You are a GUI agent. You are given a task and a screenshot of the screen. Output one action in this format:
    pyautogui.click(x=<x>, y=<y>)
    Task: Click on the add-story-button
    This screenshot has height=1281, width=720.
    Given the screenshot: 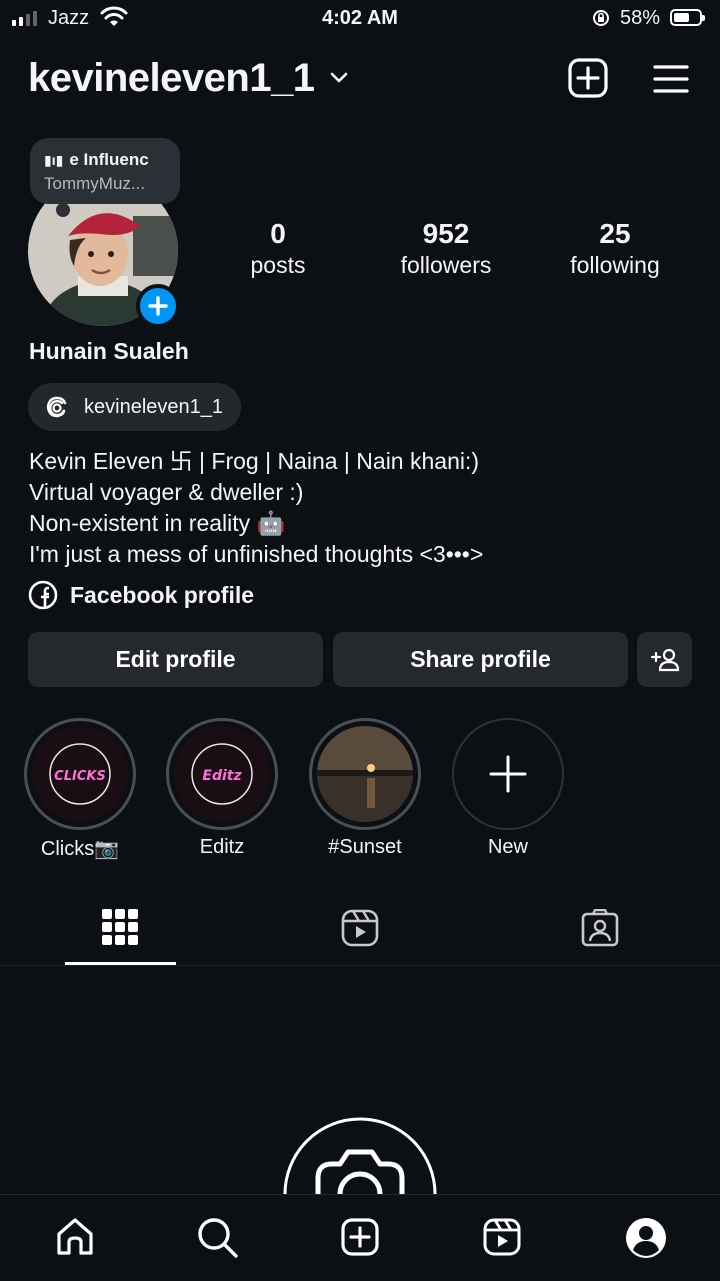 What is the action you would take?
    pyautogui.click(x=158, y=306)
    